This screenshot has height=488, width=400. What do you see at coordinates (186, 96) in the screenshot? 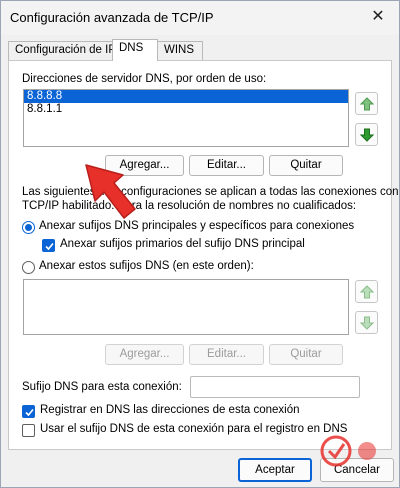
I see `dns-server-item: 8.8.8.8` at bounding box center [186, 96].